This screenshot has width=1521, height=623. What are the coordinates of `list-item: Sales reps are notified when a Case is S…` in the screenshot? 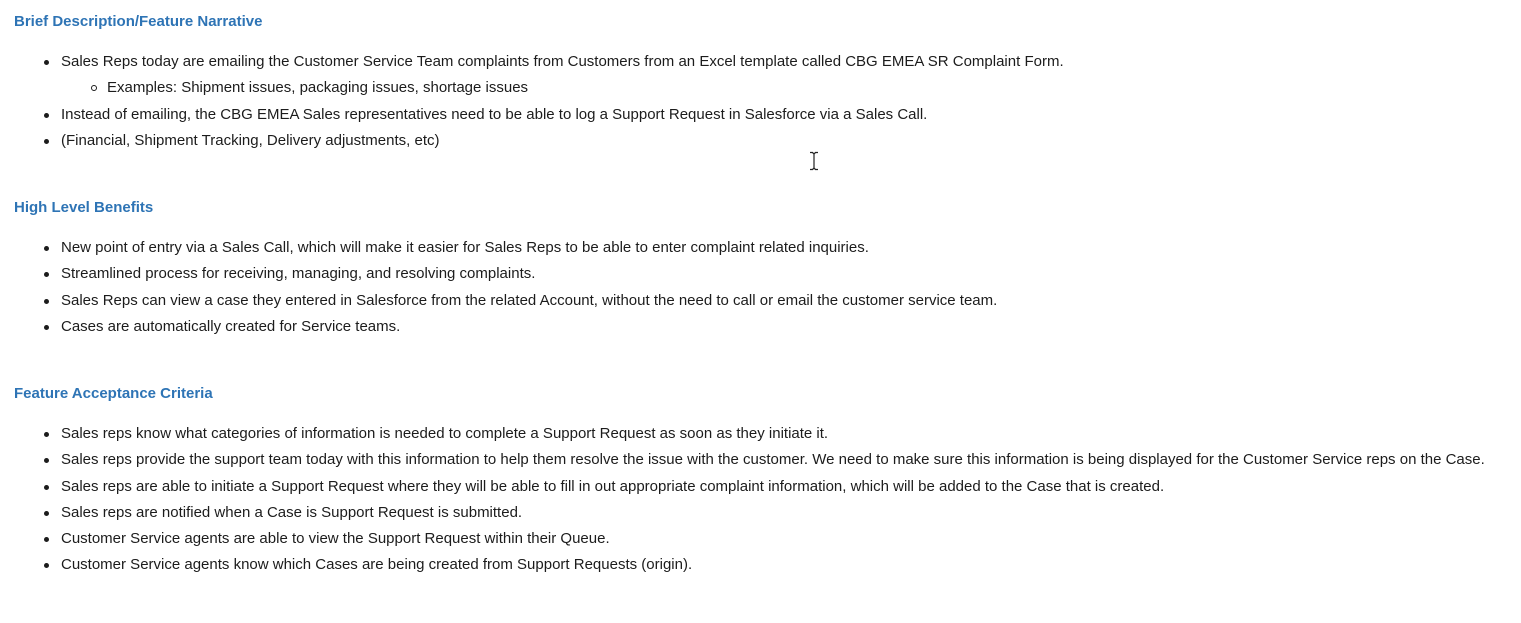 It's located at (779, 513).